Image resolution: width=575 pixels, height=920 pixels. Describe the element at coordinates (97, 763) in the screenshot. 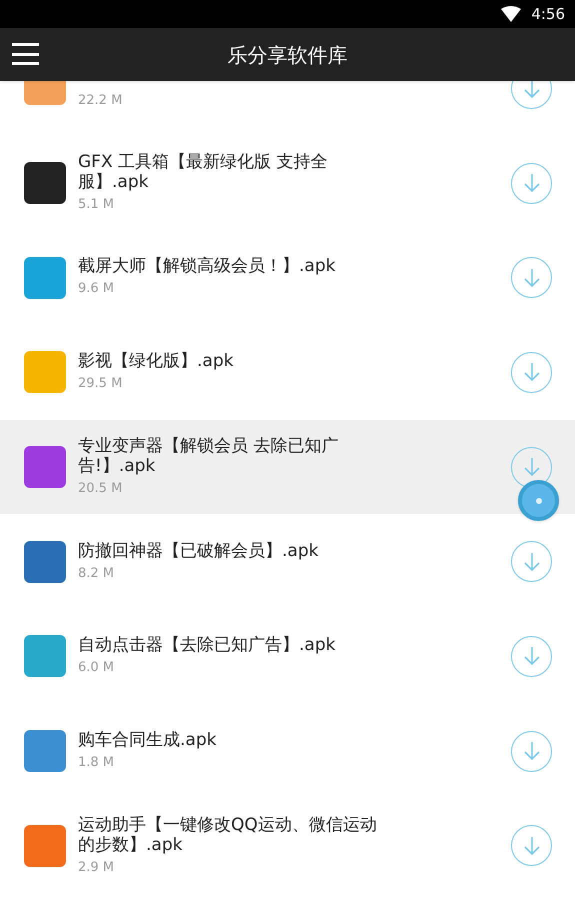

I see `file-size: 1.8 M` at that location.